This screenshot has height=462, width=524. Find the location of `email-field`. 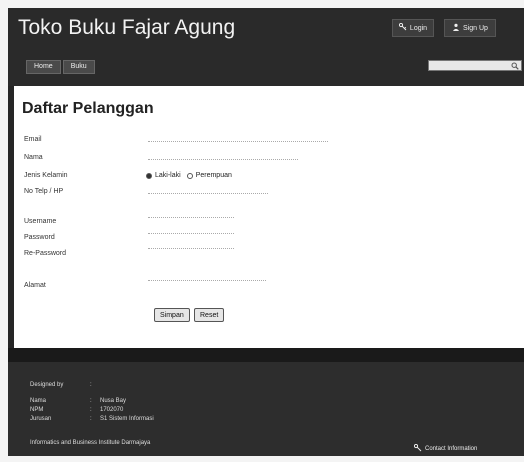

email-field is located at coordinates (238, 138).